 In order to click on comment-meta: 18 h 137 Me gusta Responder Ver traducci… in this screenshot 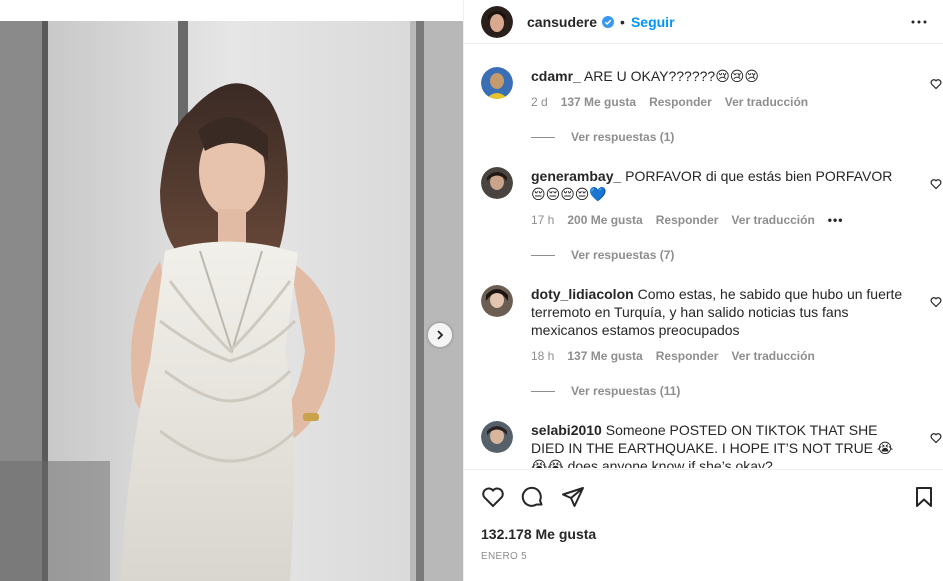, I will do `click(679, 356)`.